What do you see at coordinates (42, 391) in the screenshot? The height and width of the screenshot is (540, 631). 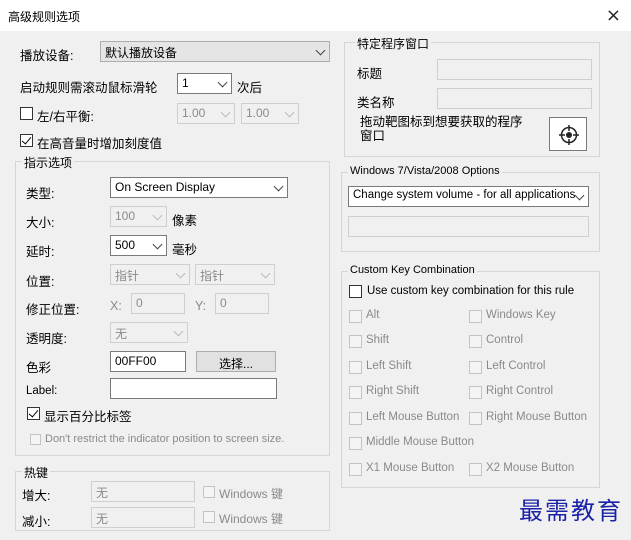 I see `label-field-label: Label:` at bounding box center [42, 391].